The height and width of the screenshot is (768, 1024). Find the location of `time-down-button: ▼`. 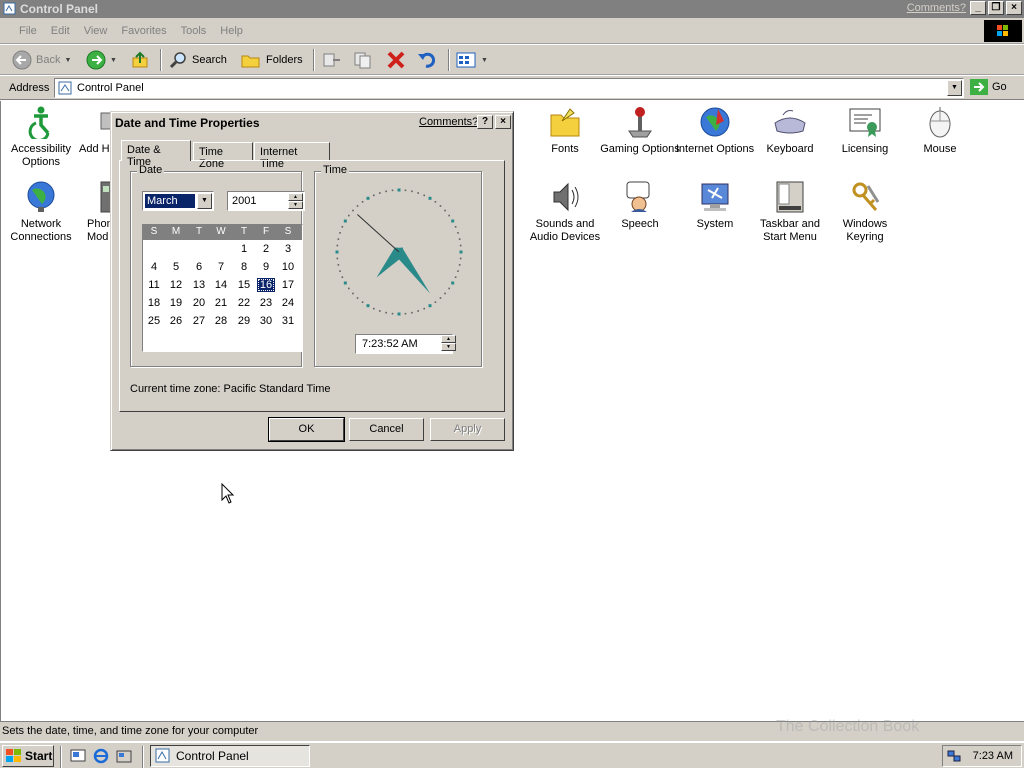

time-down-button: ▼ is located at coordinates (448, 347).